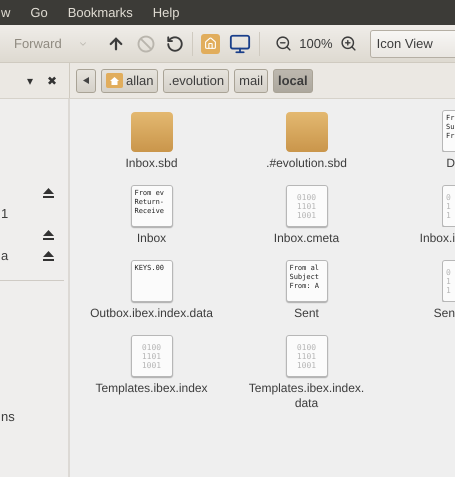  Describe the element at coordinates (196, 80) in the screenshot. I see `path-button: .evolution` at that location.